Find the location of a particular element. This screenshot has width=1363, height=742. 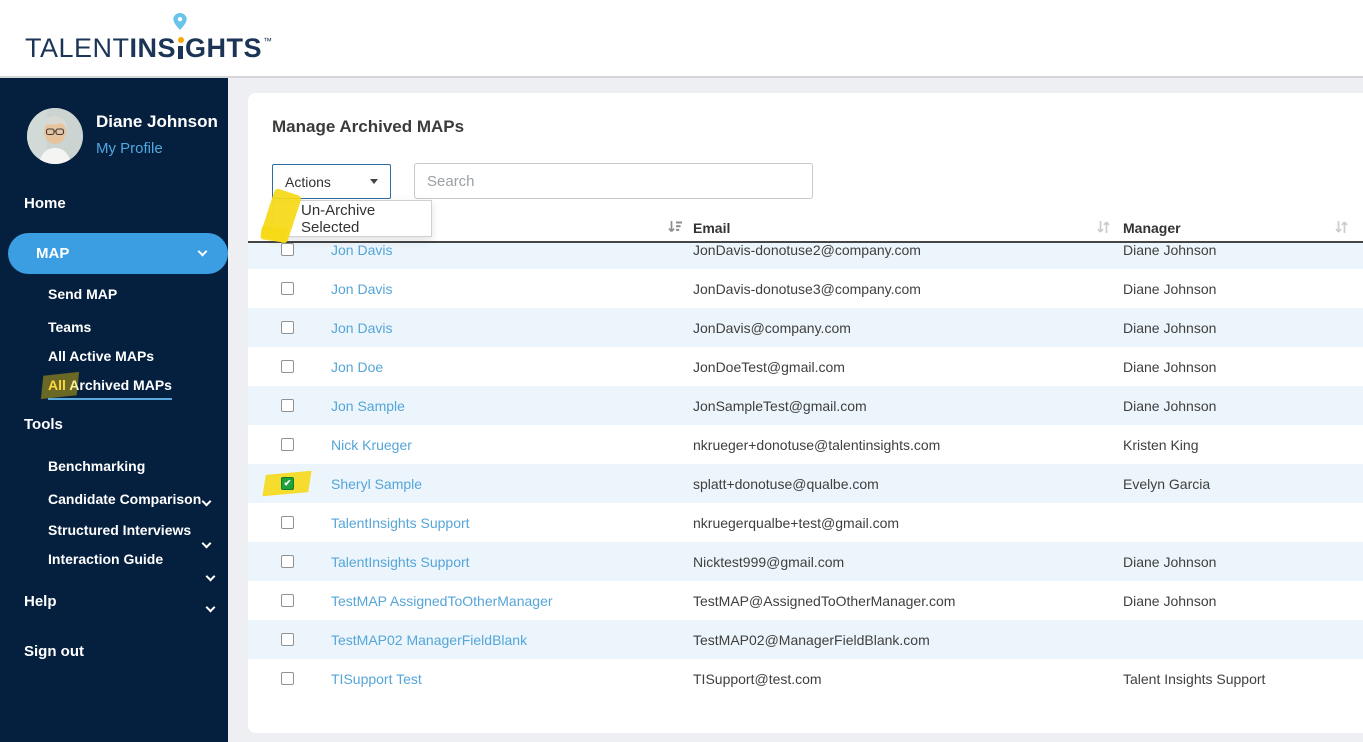

sidebar-item-interaction-guide: Interaction Guide is located at coordinates (105, 559).